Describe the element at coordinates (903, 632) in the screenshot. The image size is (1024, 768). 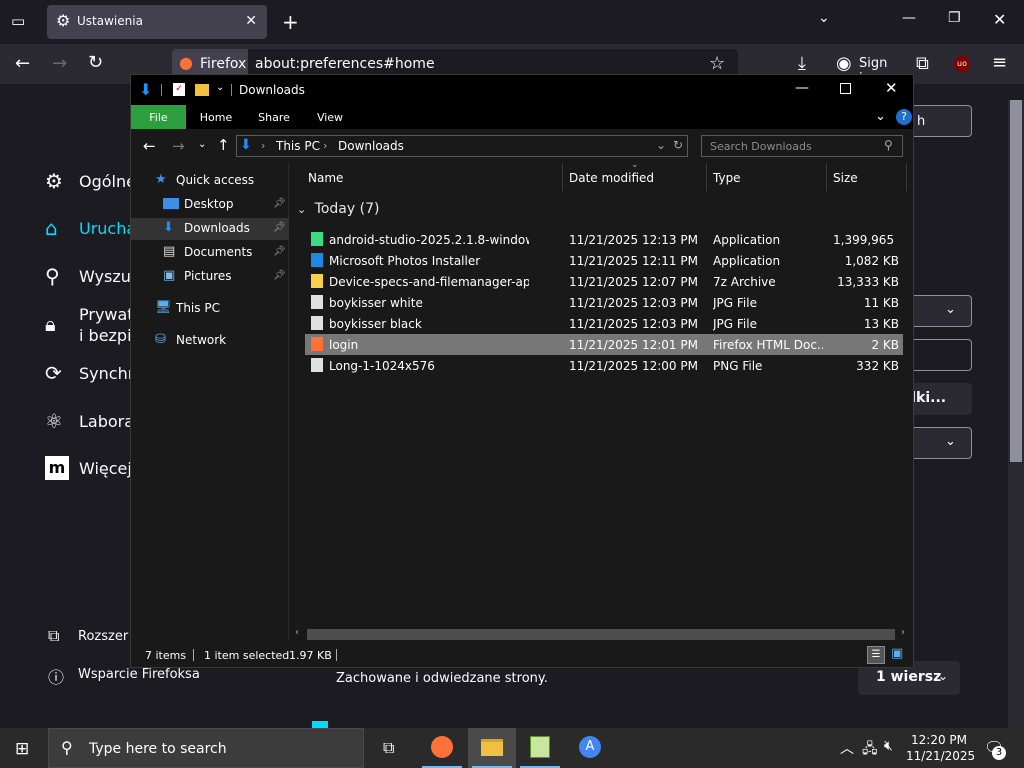
I see `scroll-right-icon: ›` at that location.